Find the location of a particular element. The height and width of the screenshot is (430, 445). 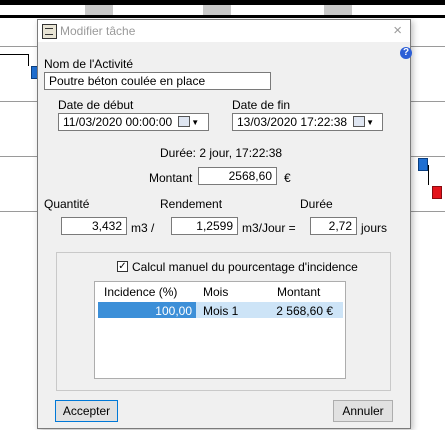

currency-label: € is located at coordinates (287, 178).